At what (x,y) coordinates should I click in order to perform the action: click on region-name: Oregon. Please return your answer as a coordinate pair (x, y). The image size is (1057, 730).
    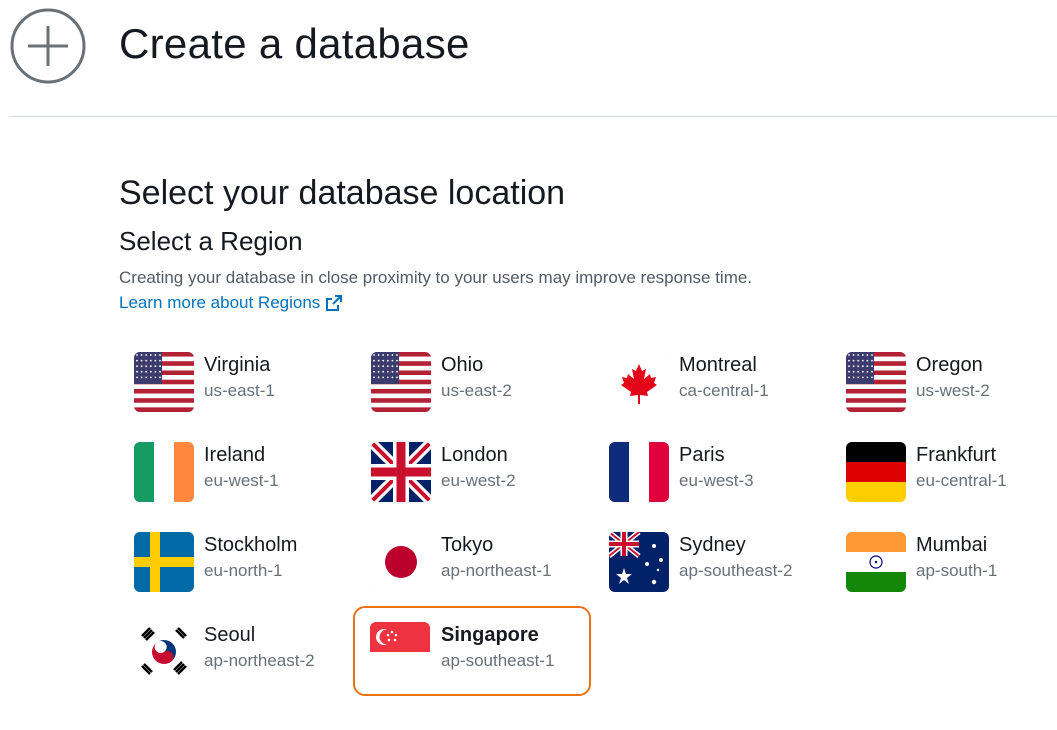
    Looking at the image, I should click on (949, 365).